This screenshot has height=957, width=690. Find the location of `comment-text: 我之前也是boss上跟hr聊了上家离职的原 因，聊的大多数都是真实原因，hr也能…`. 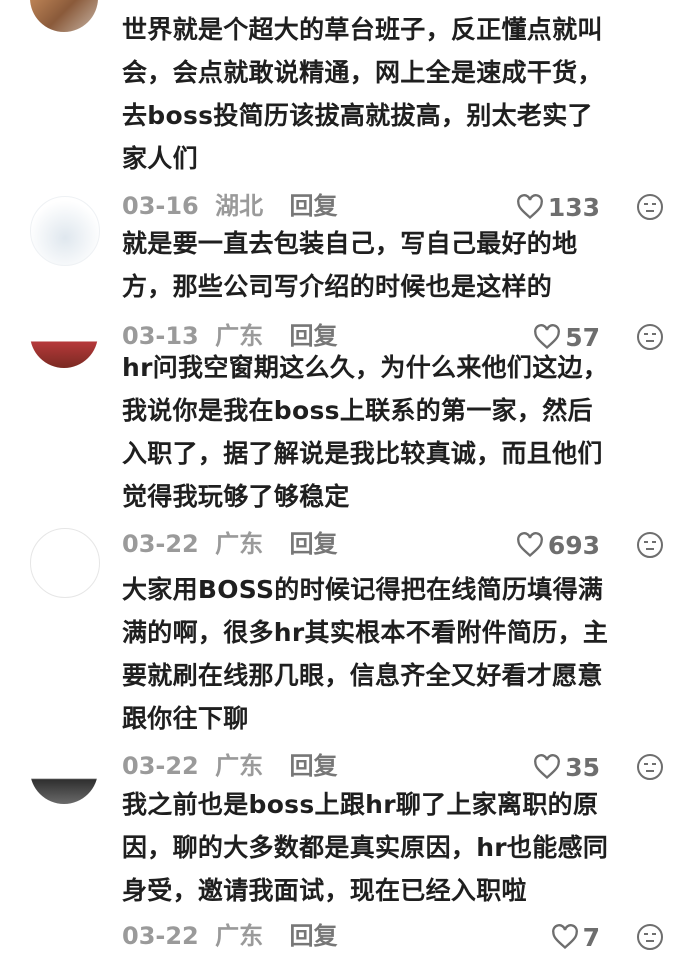

comment-text: 我之前也是boss上跟hr聊了上家离职的原 因，聊的大多数都是真实原因，hr也能… is located at coordinates (394, 847).